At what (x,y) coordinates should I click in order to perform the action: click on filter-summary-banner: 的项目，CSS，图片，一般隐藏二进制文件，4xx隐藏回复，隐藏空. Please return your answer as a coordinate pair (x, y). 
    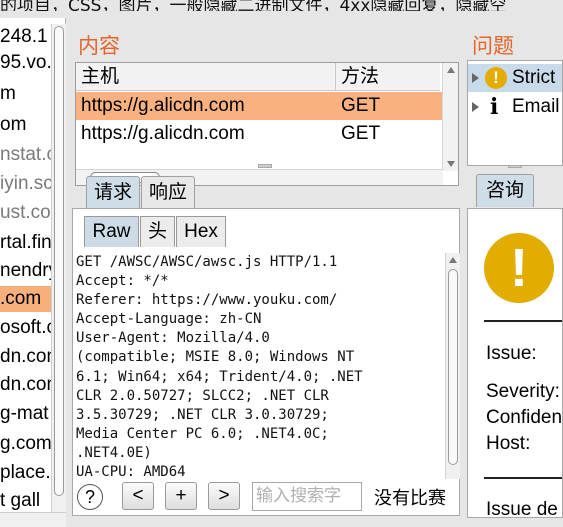
    Looking at the image, I should click on (281, 5).